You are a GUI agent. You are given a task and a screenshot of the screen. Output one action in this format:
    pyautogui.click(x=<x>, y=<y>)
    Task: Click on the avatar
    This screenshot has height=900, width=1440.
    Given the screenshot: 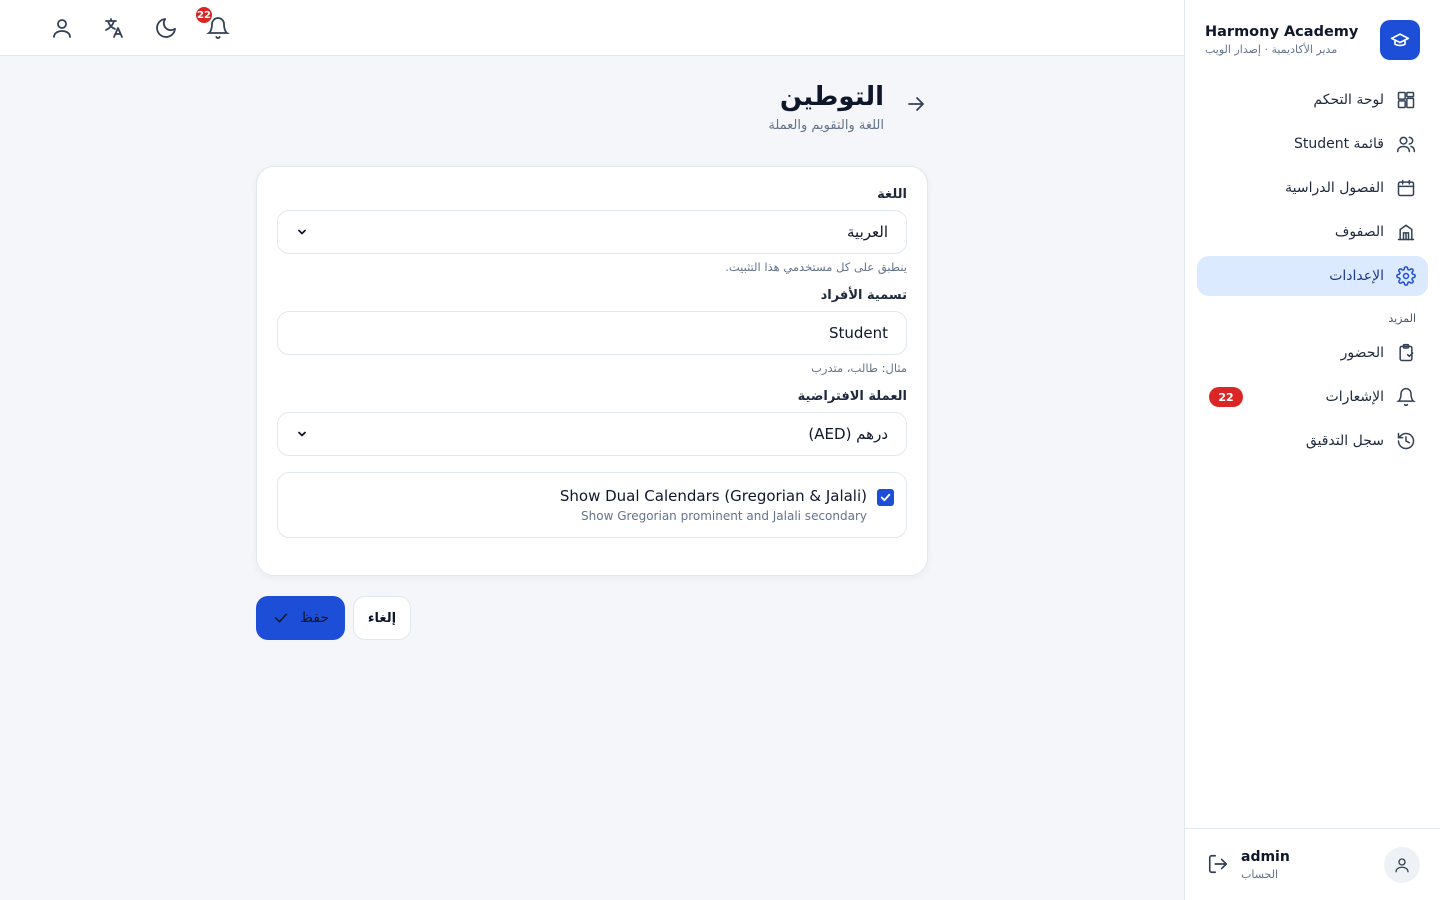 What is the action you would take?
    pyautogui.click(x=1402, y=864)
    